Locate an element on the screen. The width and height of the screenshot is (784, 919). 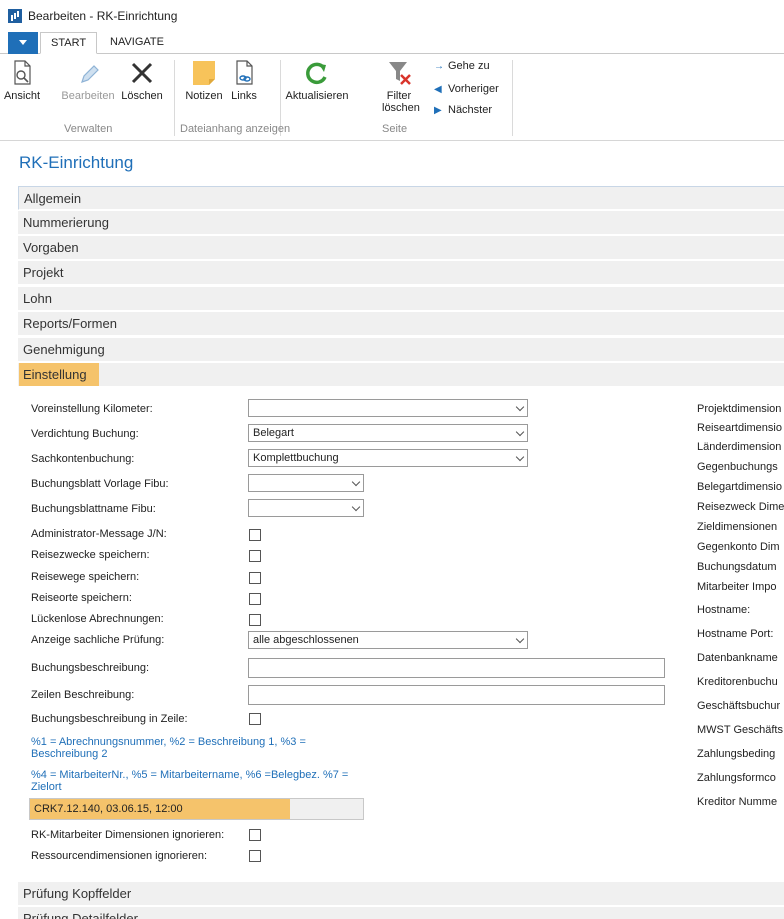
refresh-label: Aktualisieren is located at coordinates (317, 96).